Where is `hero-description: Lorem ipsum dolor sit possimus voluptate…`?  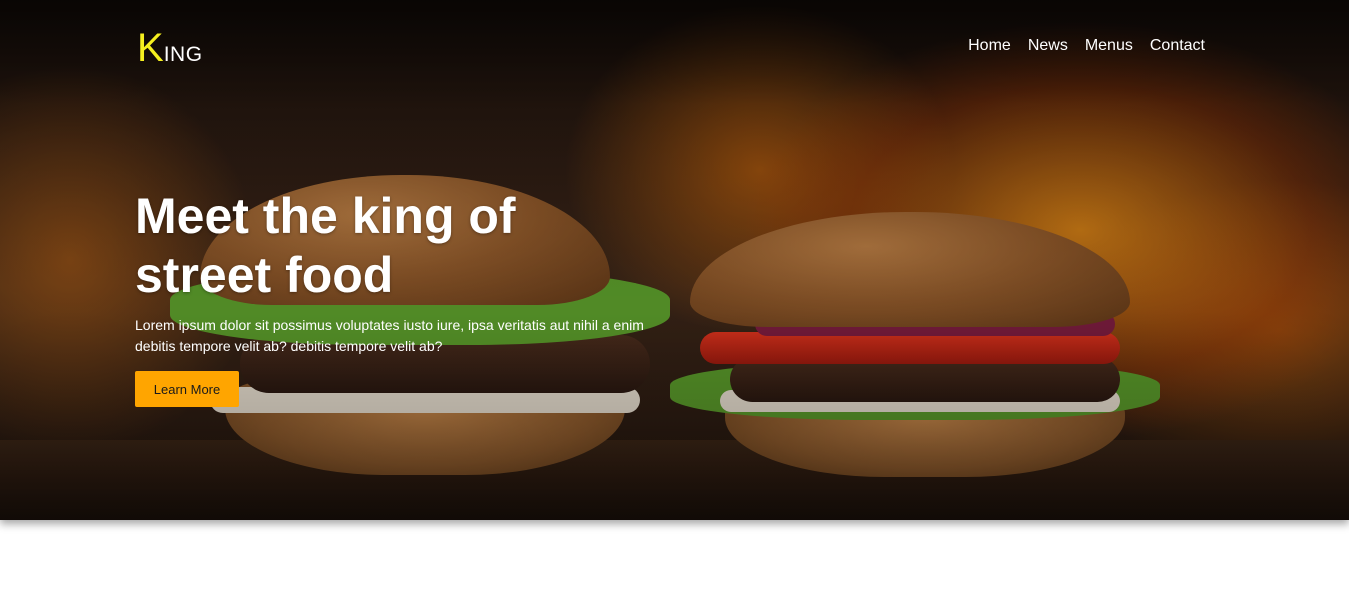 hero-description: Lorem ipsum dolor sit possimus voluptate… is located at coordinates (389, 335).